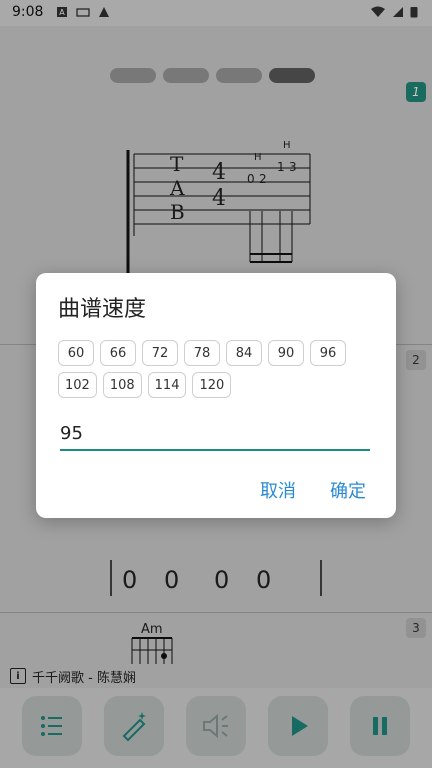 The width and height of the screenshot is (432, 768). I want to click on tempo-presets: 60 66 72 78 84 90 96 102 108 114 120, so click(218, 369).